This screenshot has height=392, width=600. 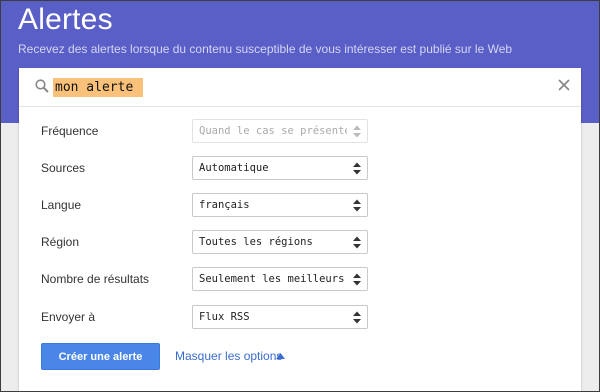 What do you see at coordinates (224, 205) in the screenshot?
I see `language-value: français` at bounding box center [224, 205].